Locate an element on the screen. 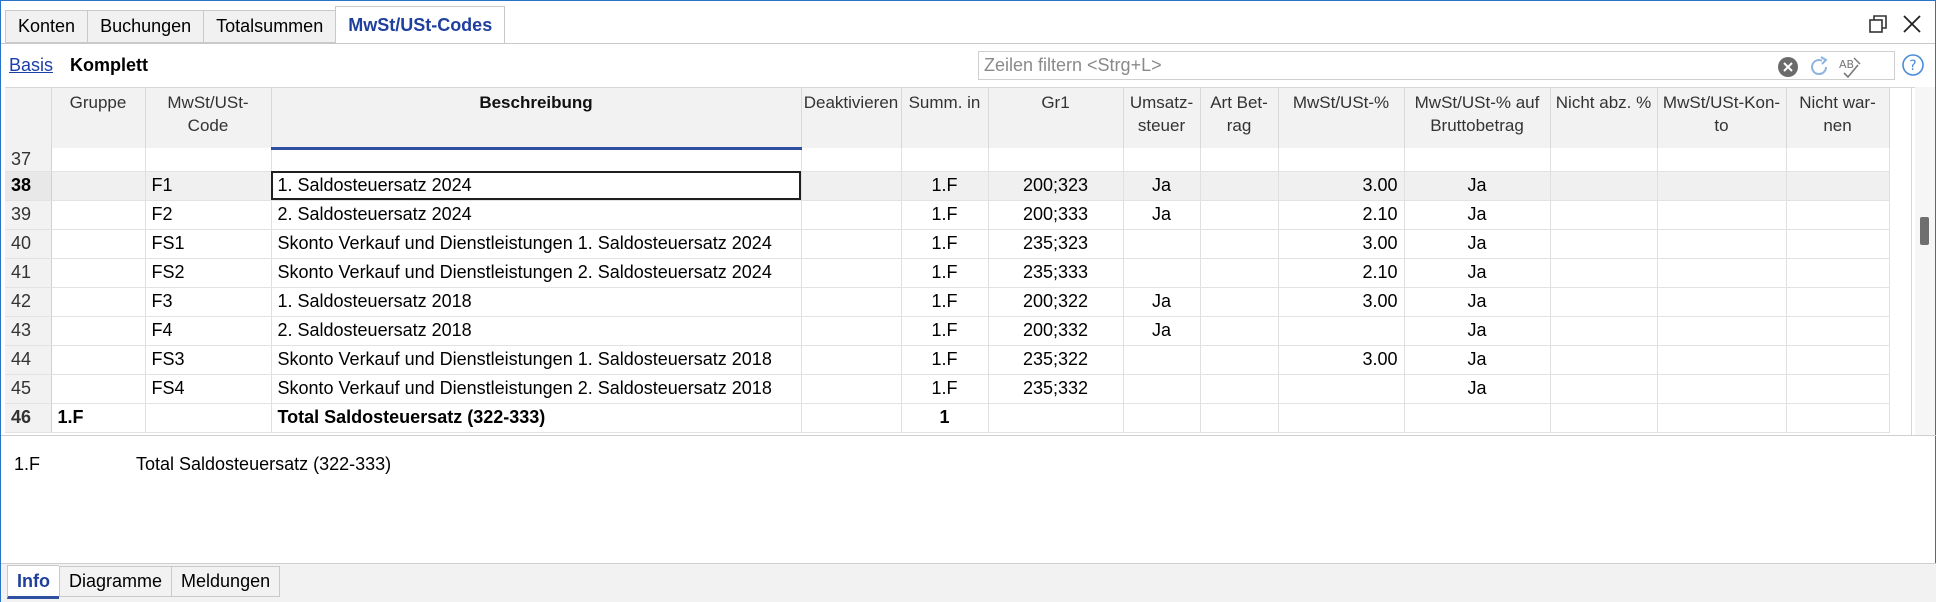 Image resolution: width=1936 pixels, height=602 pixels. col-header-konto: MwSt/USt-Kon- to is located at coordinates (1722, 118).